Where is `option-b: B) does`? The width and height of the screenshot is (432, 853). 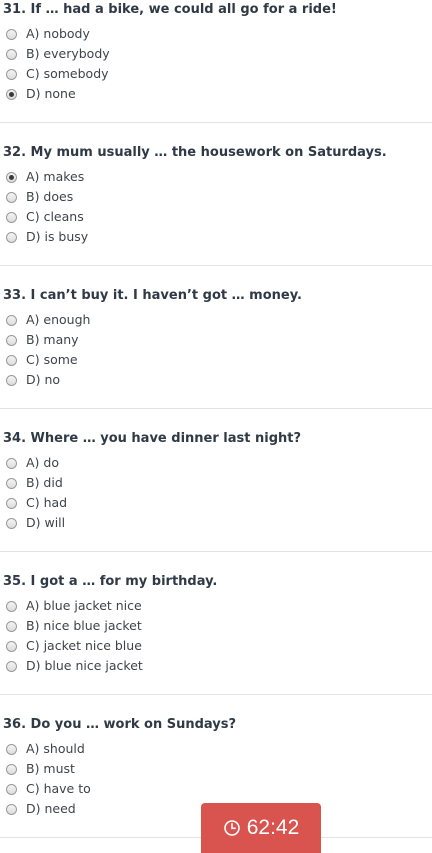
option-b: B) does is located at coordinates (39, 197).